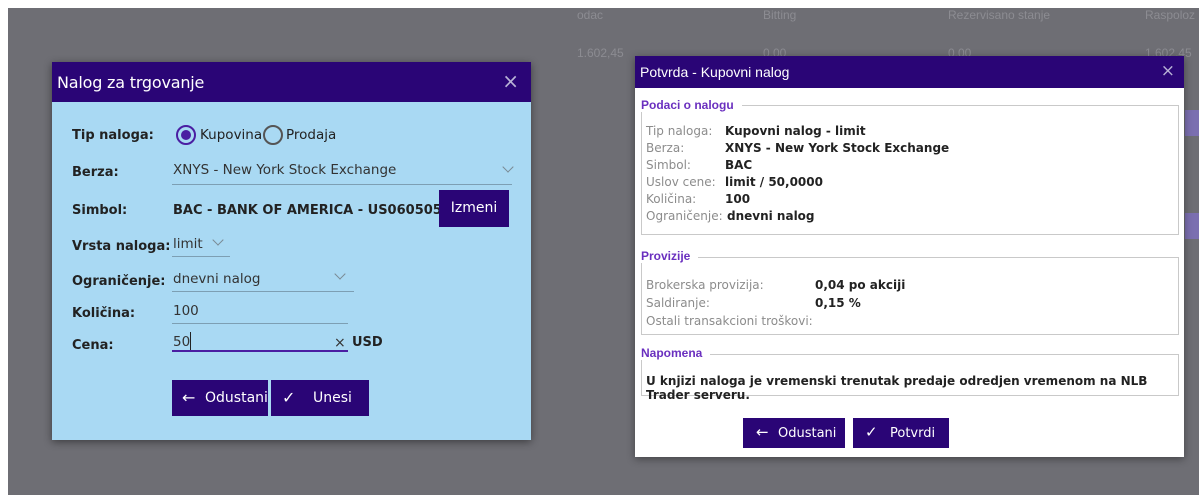 This screenshot has width=1199, height=495. What do you see at coordinates (676, 353) in the screenshot?
I see `note-title: Napomena` at bounding box center [676, 353].